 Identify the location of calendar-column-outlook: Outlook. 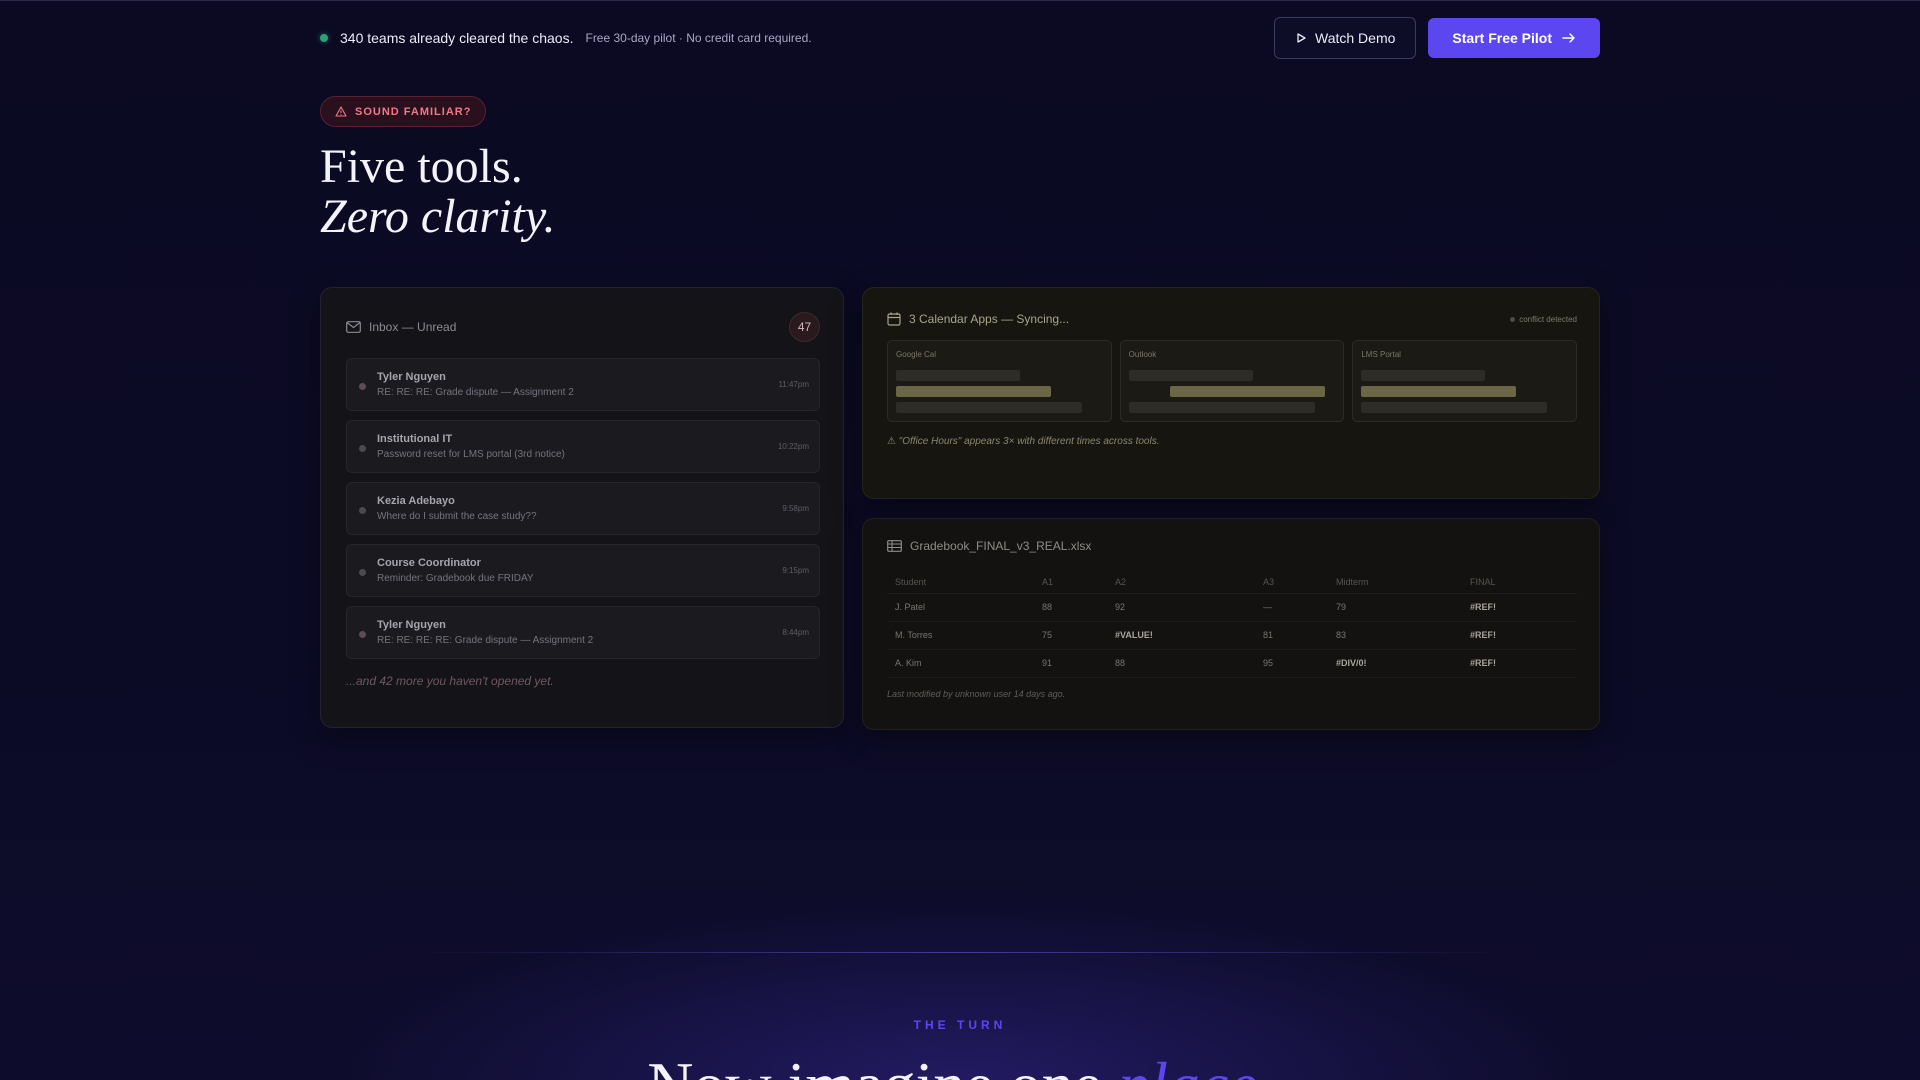
(1232, 381).